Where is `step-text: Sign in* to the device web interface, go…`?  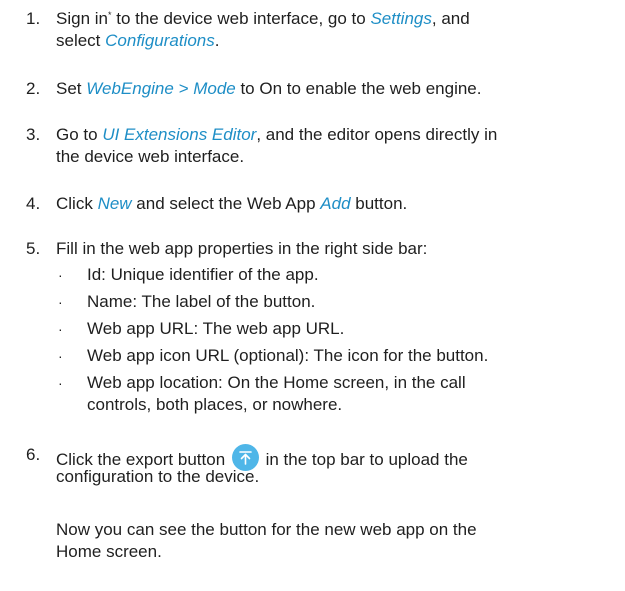
step-text: Sign in* to the device web interface, go… is located at coordinates (337, 30).